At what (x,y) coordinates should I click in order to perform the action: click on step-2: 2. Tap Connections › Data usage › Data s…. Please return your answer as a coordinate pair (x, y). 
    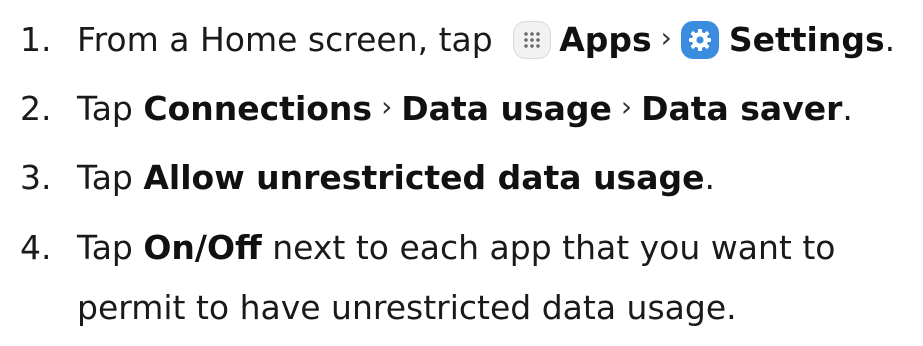
    Looking at the image, I should click on (436, 109).